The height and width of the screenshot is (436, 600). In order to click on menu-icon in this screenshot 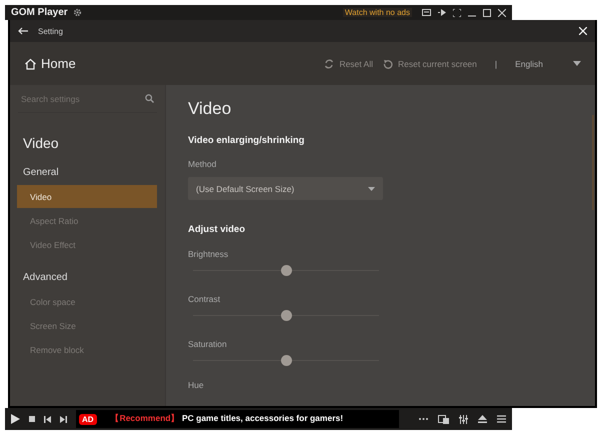, I will do `click(501, 419)`.